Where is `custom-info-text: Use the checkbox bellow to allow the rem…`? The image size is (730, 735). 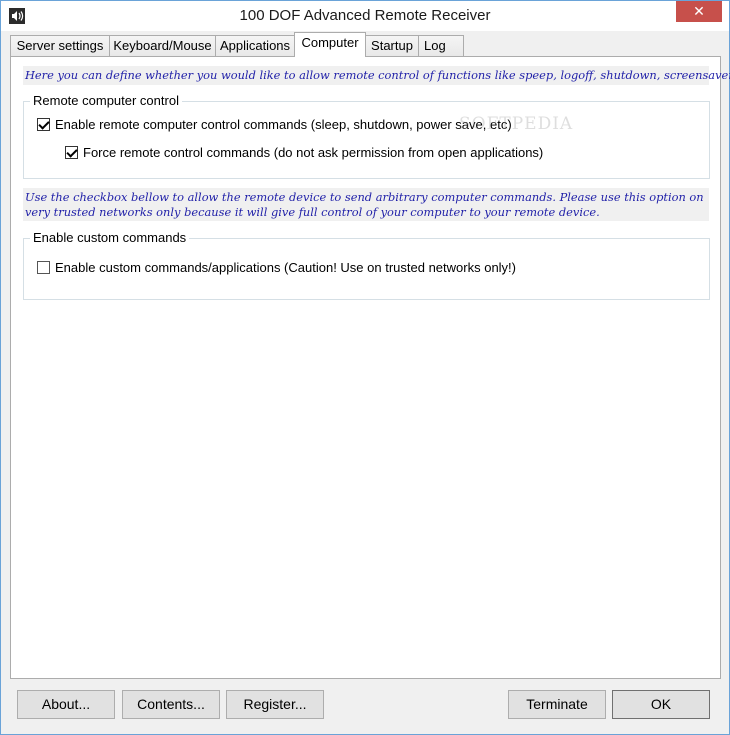 custom-info-text: Use the checkbox bellow to allow the rem… is located at coordinates (366, 204).